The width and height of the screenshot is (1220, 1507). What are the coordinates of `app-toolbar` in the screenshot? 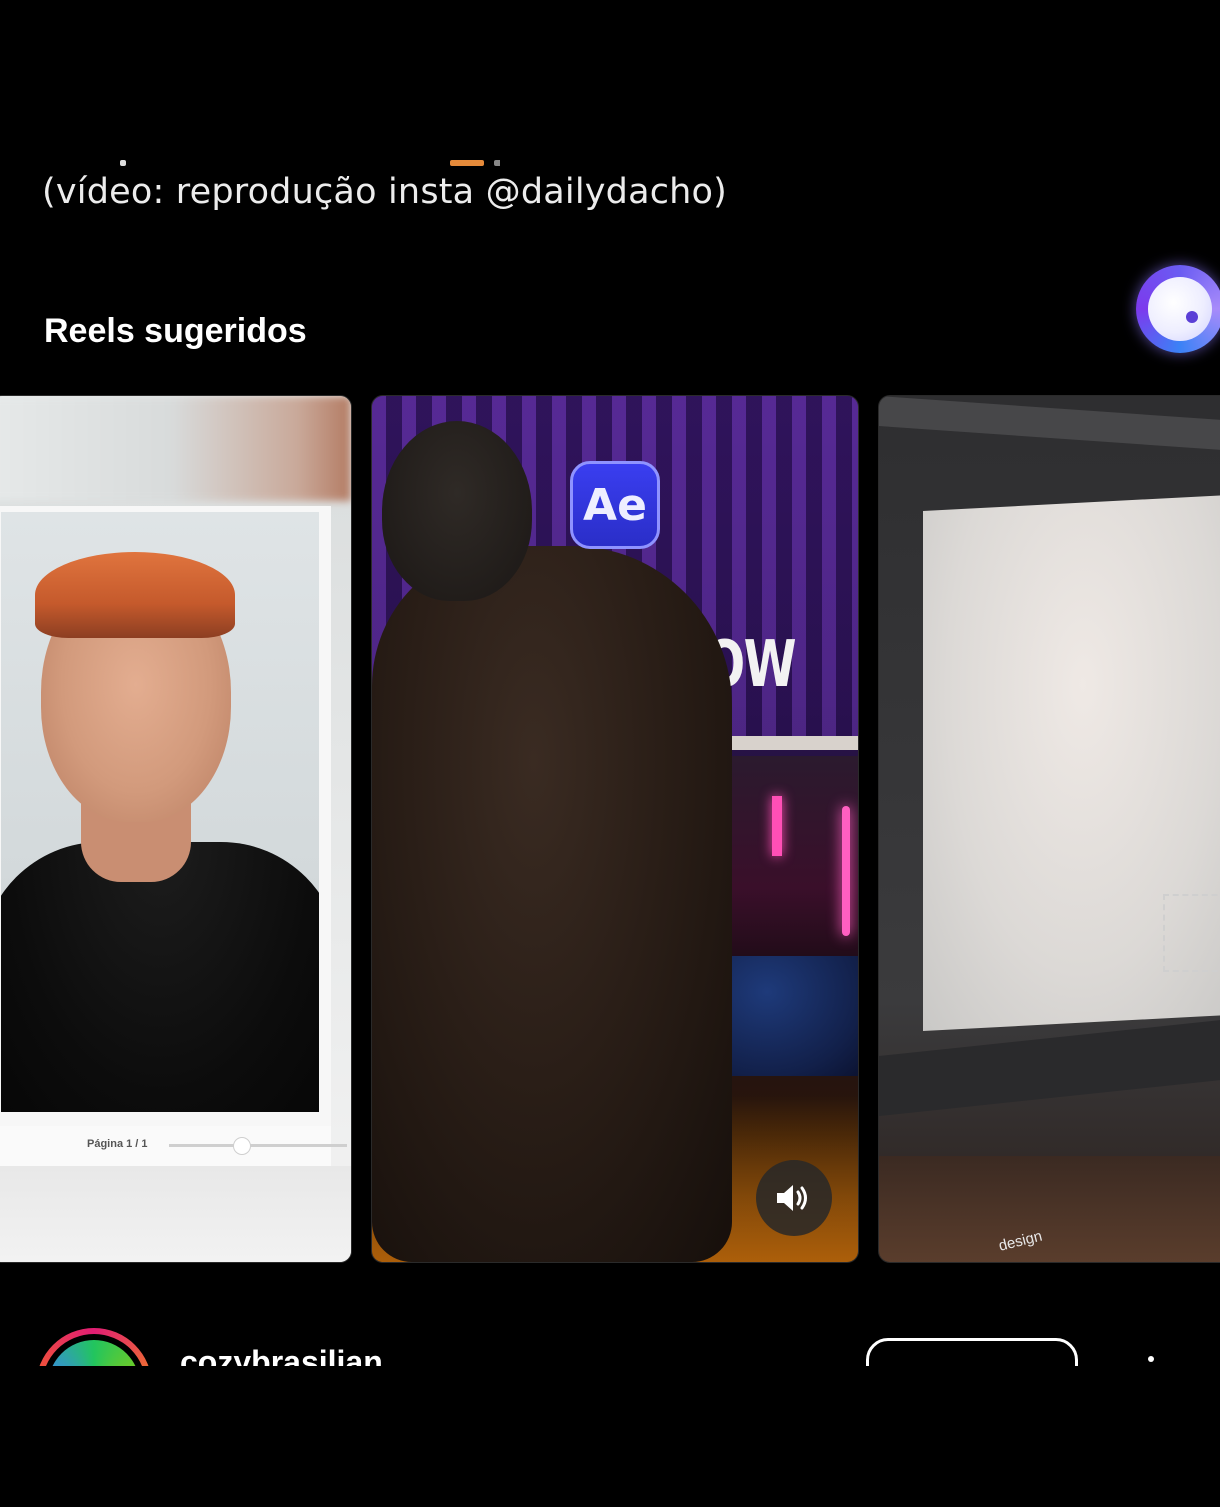 It's located at (1049, 424).